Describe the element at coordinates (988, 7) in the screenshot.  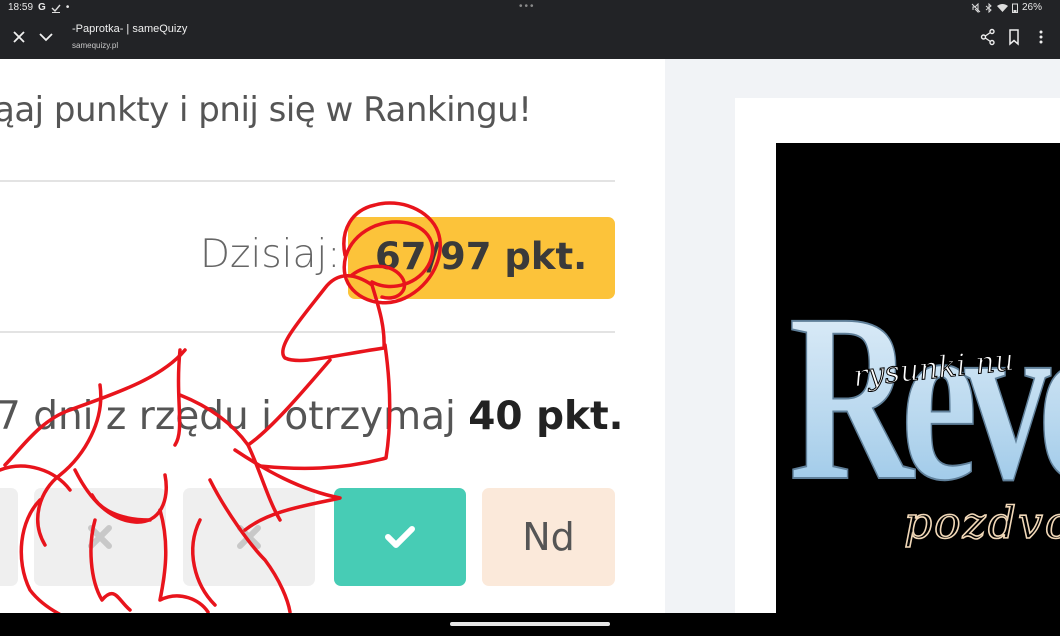
I see `bluetooth-icon` at that location.